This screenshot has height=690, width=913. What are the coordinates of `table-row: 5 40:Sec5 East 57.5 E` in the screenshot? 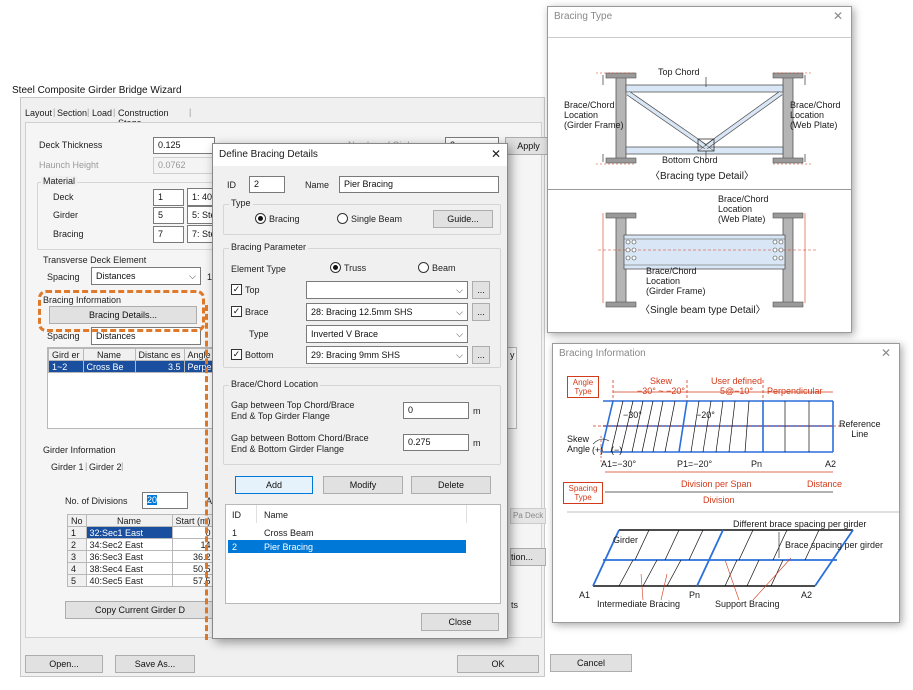 It's located at (147, 580).